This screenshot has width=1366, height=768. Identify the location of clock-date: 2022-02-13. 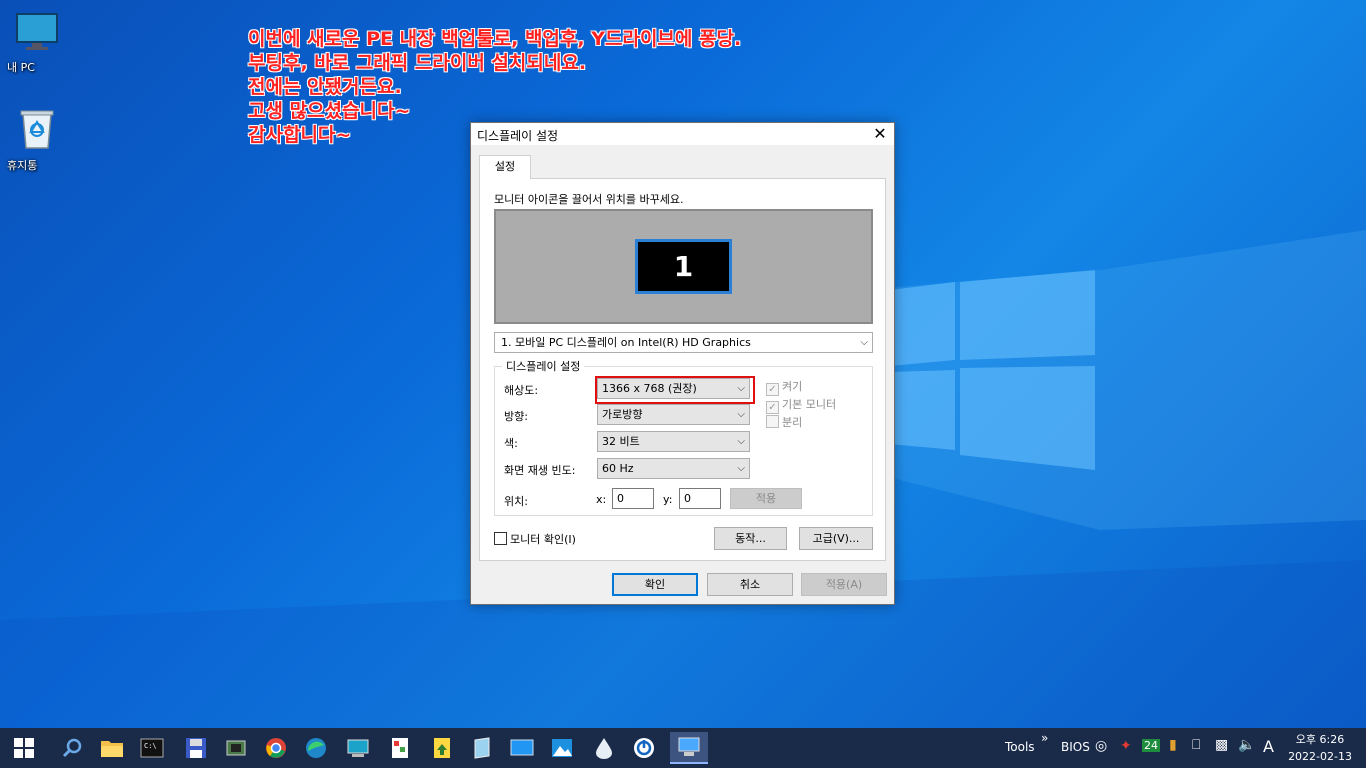
(1320, 756).